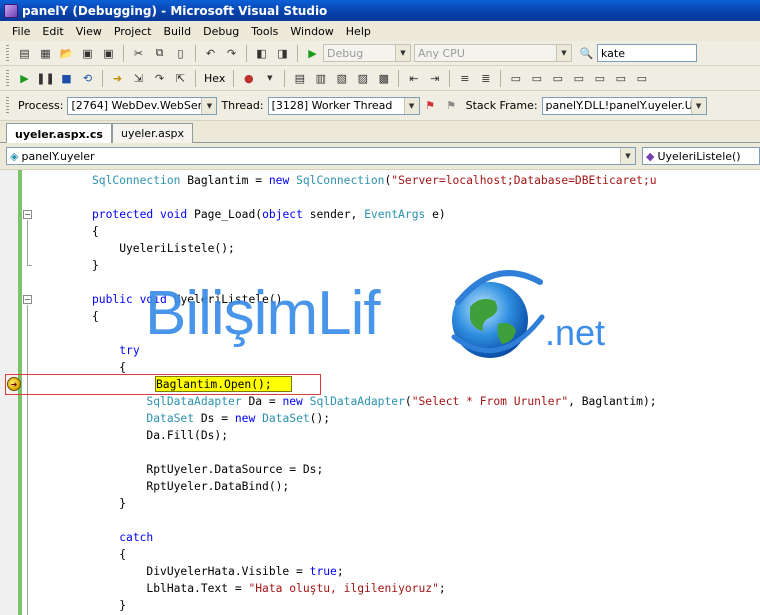 This screenshot has height=615, width=760. Describe the element at coordinates (383, 78) in the screenshot. I see `next-bookmark-icon: ▩` at that location.